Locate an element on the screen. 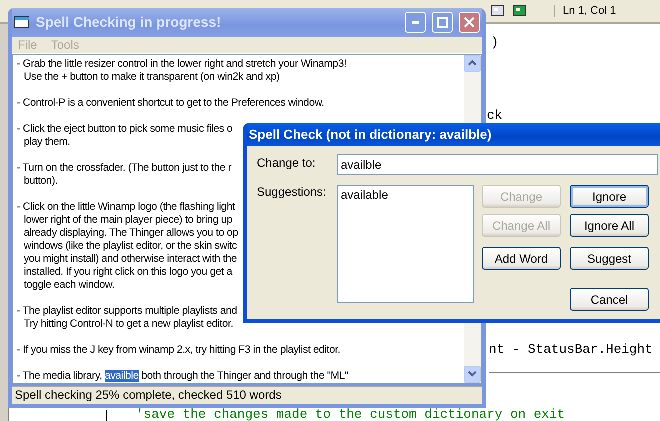 This screenshot has width=660, height=421. text-line: - Turn on the crossfader. (The button just to the r is located at coordinates (124, 168).